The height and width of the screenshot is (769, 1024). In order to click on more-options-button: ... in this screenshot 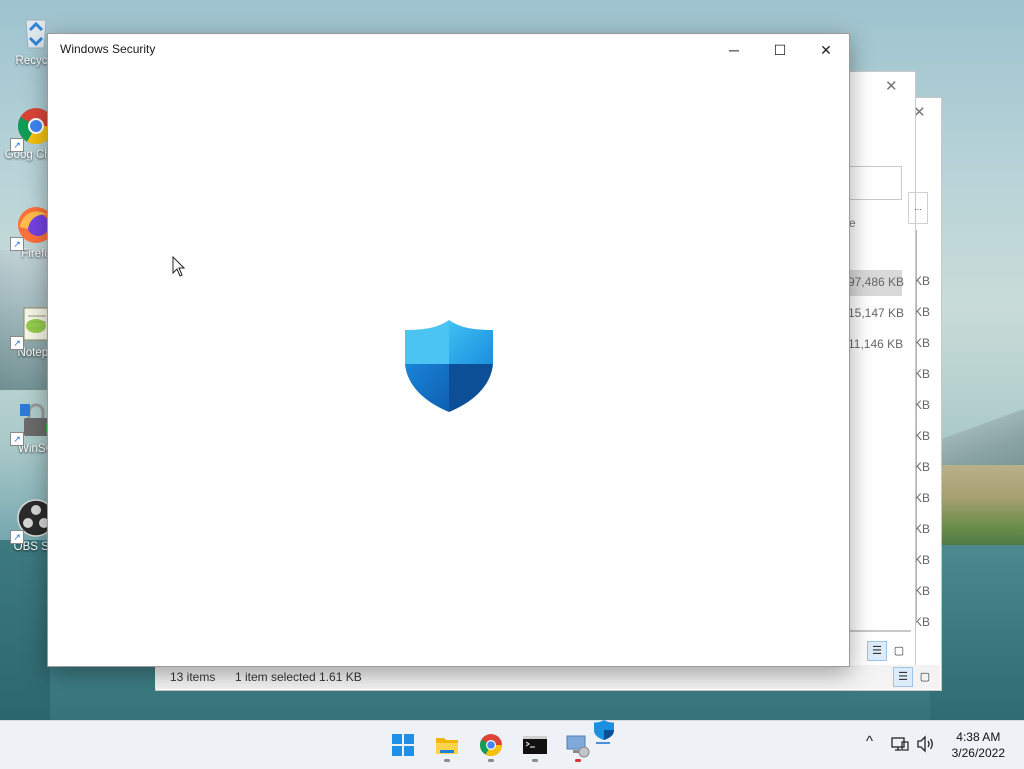, I will do `click(918, 208)`.